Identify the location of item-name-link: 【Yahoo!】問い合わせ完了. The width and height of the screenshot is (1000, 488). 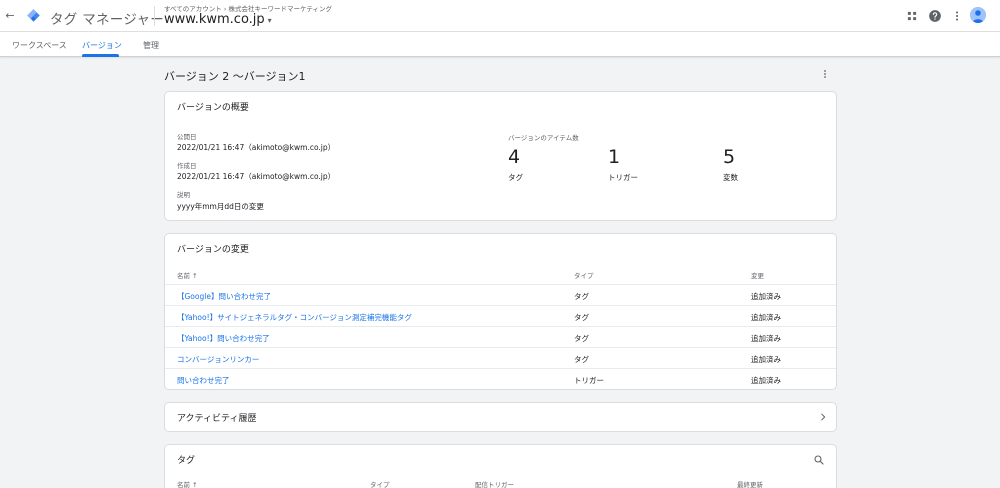
(223, 338).